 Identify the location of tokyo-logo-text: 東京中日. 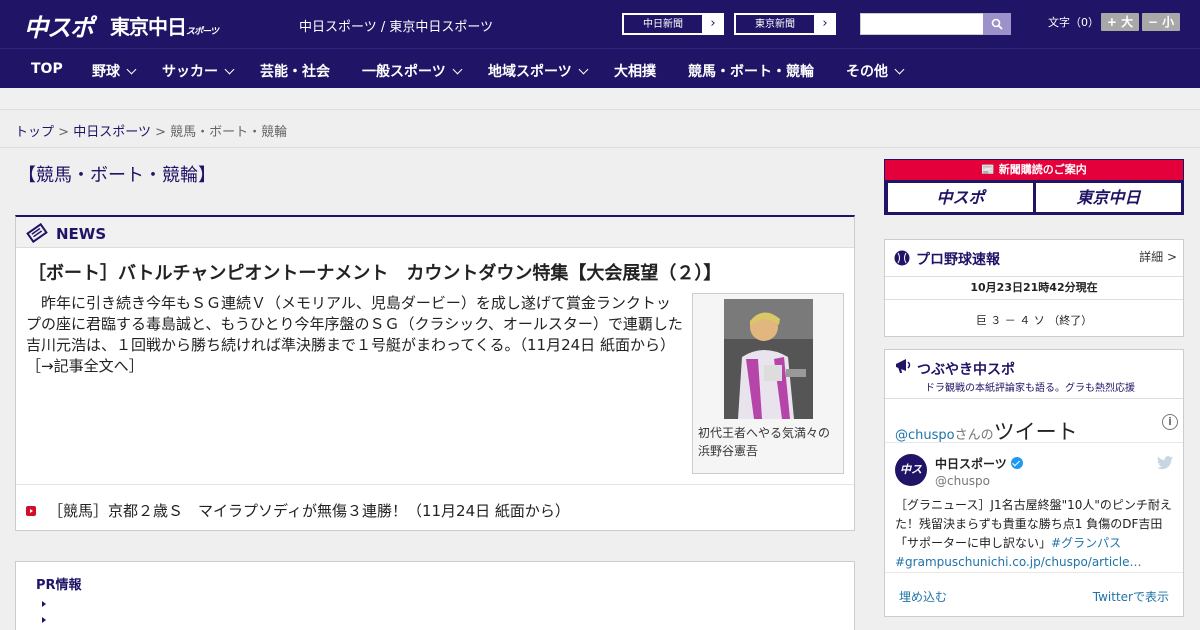
(148, 27).